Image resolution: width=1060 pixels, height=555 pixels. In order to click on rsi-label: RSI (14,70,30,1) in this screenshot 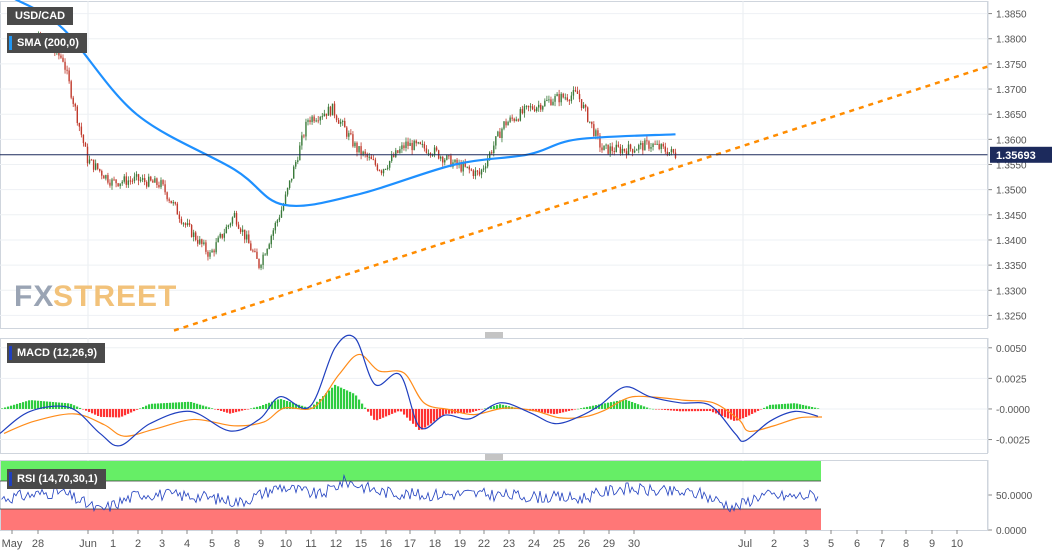, I will do `click(57, 478)`.